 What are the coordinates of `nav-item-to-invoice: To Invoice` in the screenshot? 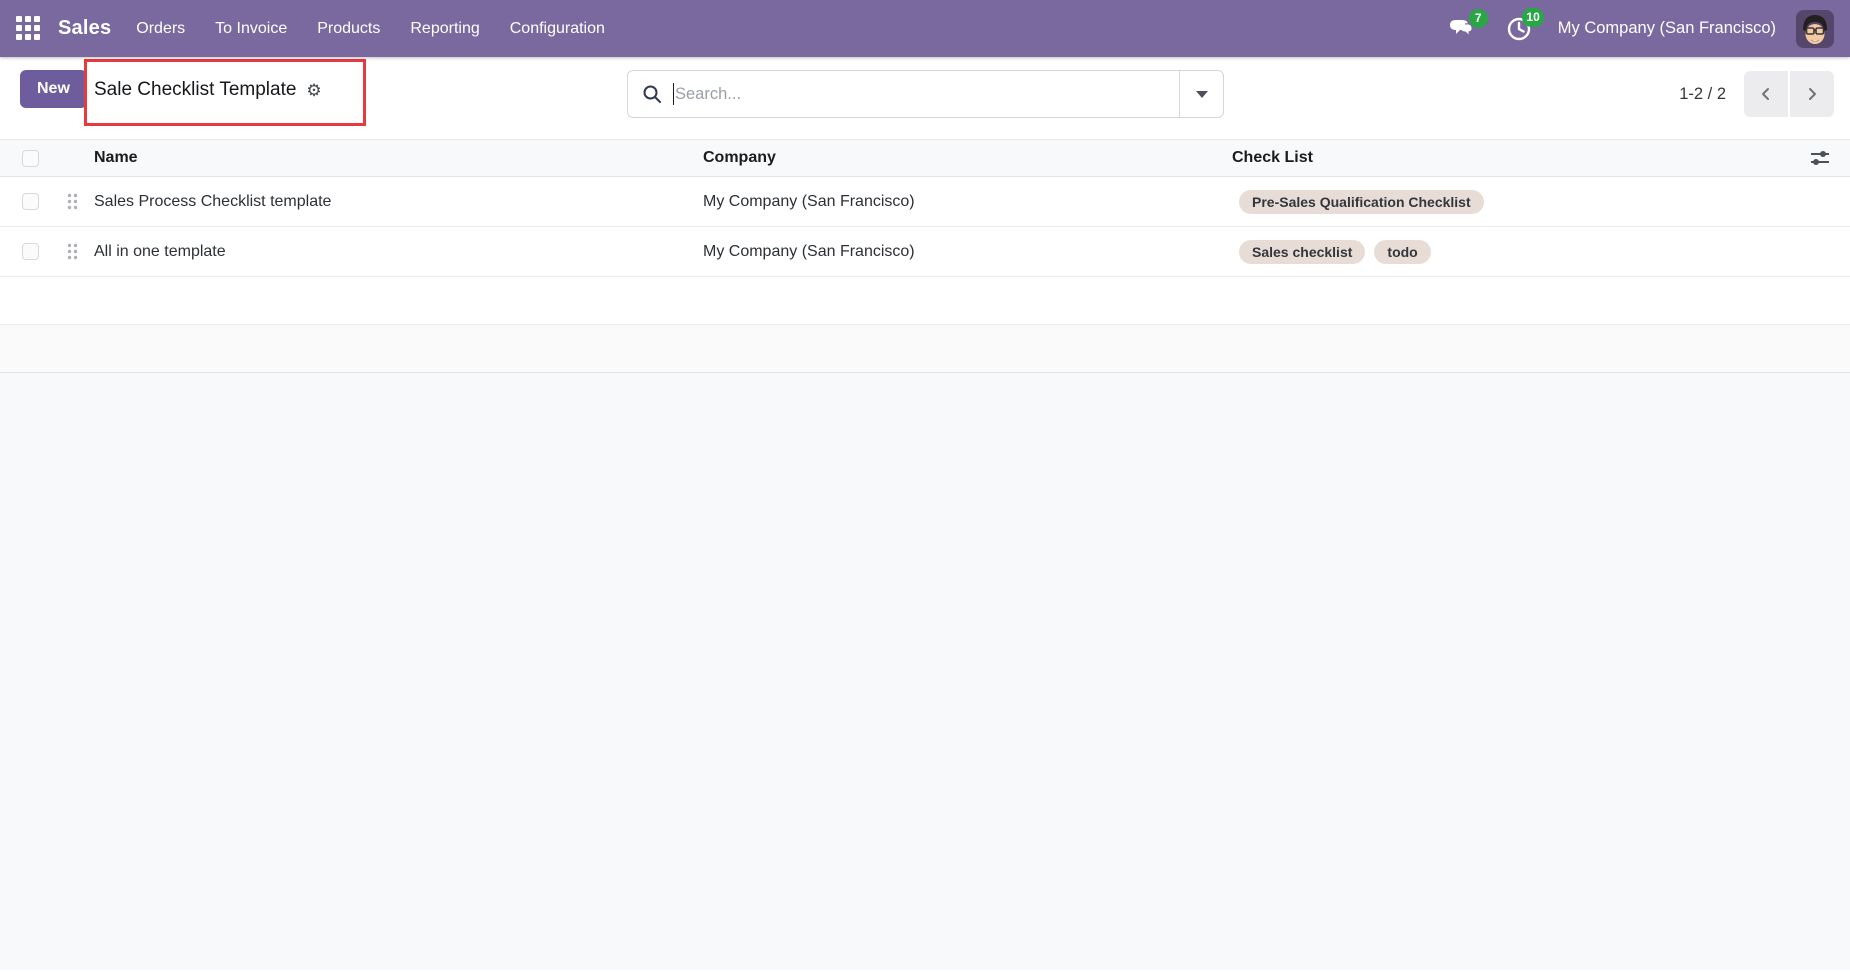 It's located at (251, 28).